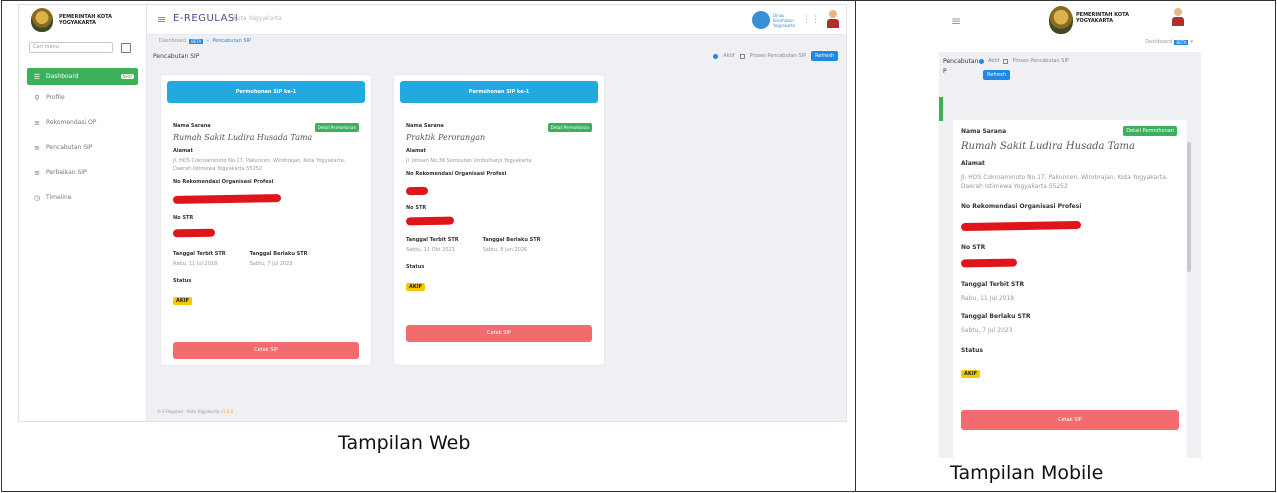 The width and height of the screenshot is (1277, 493). I want to click on app-title: E-REGULASI, so click(206, 18).